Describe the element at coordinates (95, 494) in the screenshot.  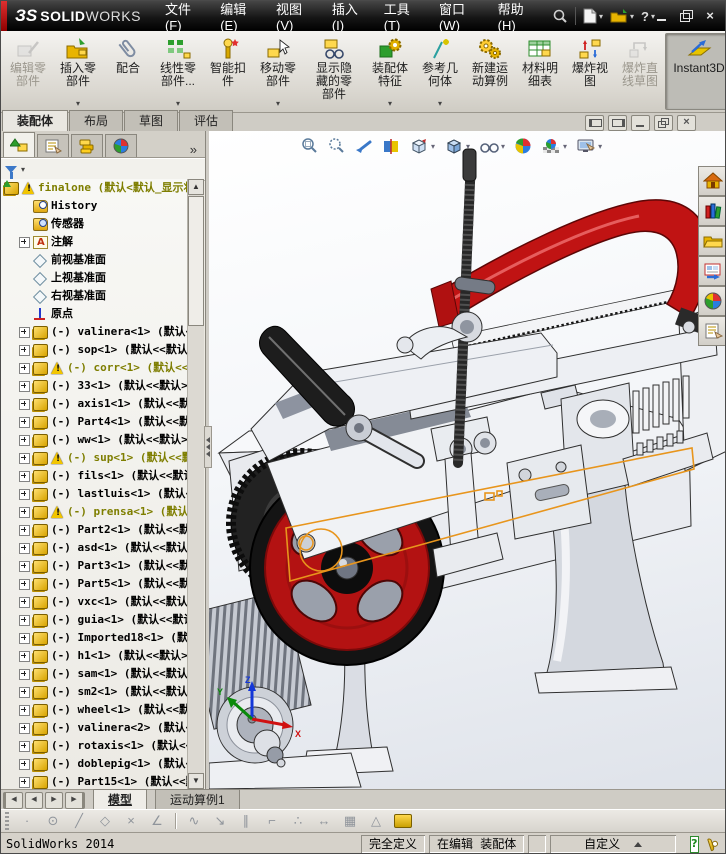
I see `tree-item: (-) lastluis<1> (默认<<默认>_显示状态1>)` at that location.